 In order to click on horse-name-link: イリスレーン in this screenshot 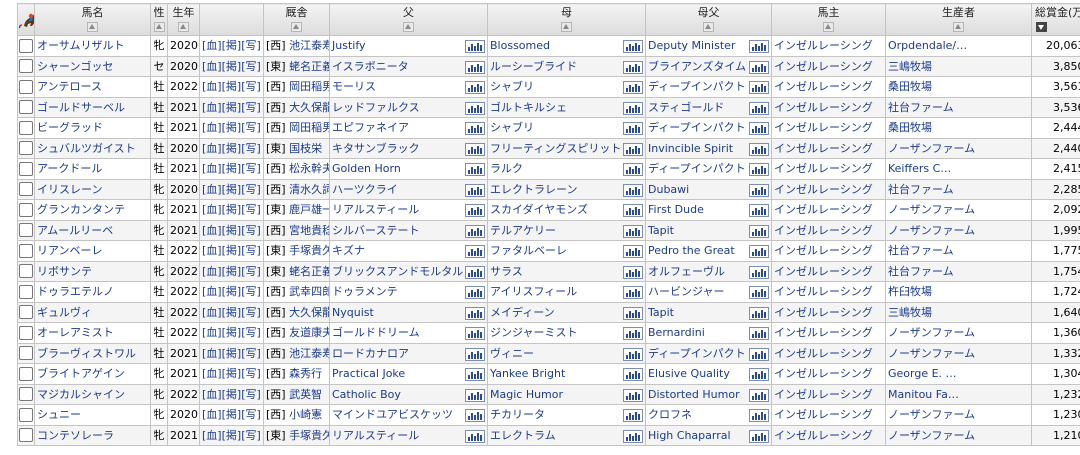, I will do `click(69, 189)`.